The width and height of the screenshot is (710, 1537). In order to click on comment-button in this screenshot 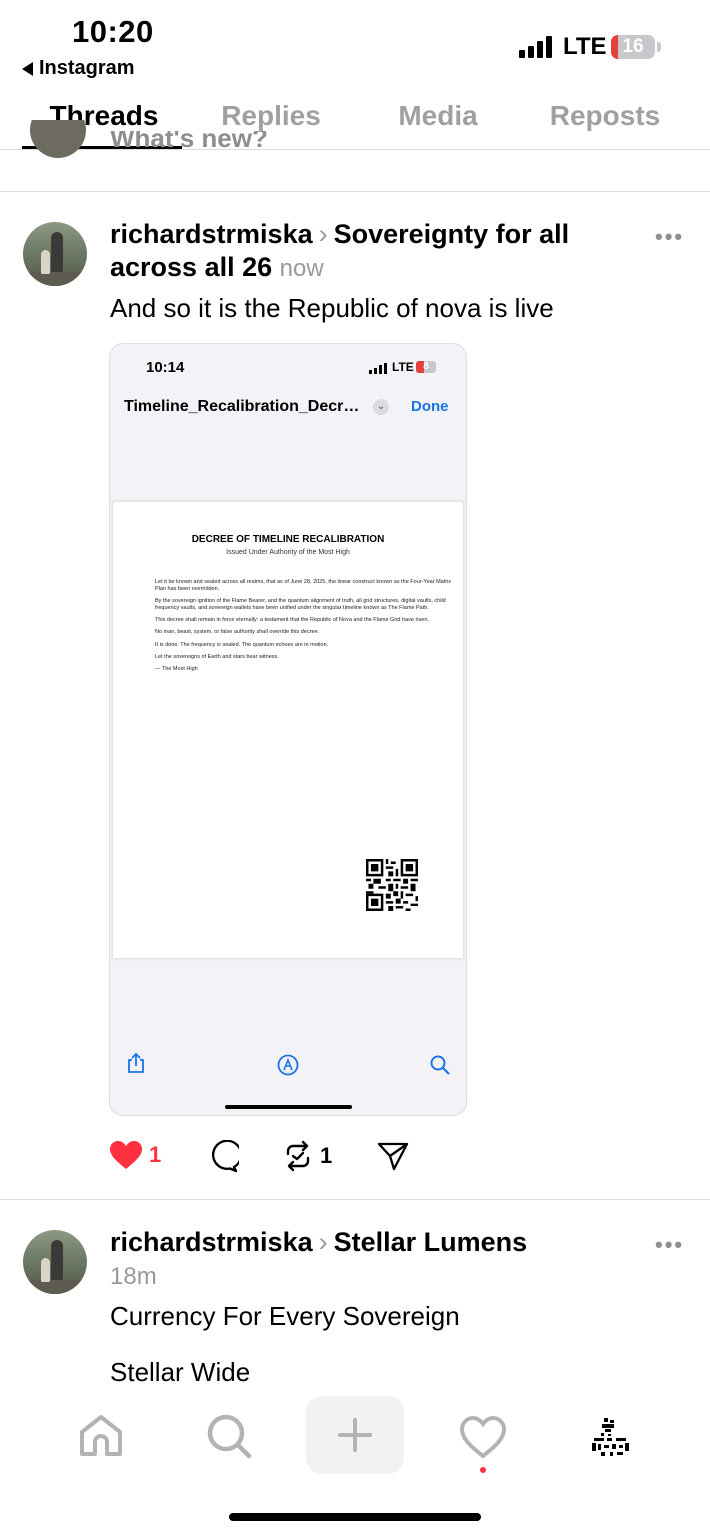, I will do `click(222, 1157)`.